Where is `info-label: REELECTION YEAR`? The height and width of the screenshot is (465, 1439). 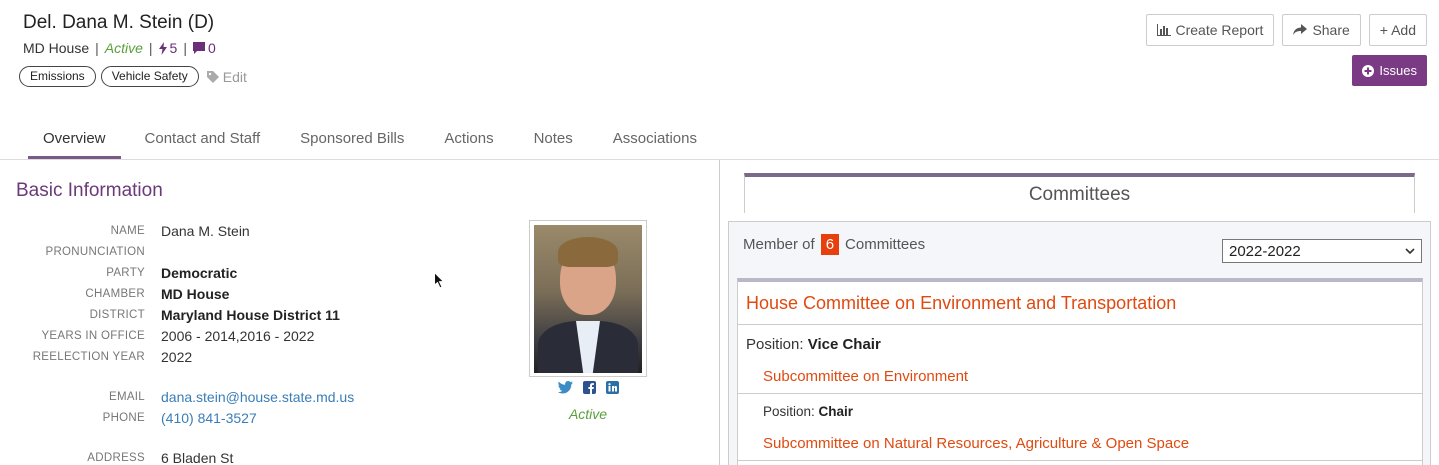 info-label: REELECTION YEAR is located at coordinates (88, 356).